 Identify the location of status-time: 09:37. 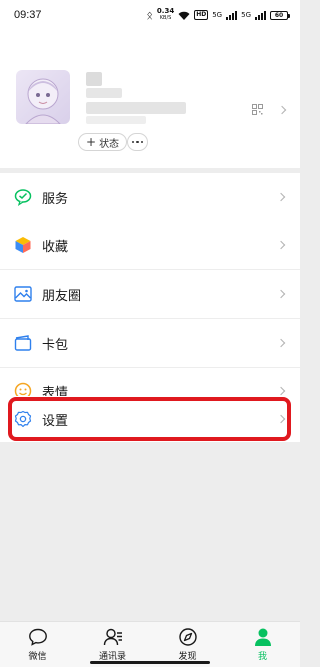
(28, 15).